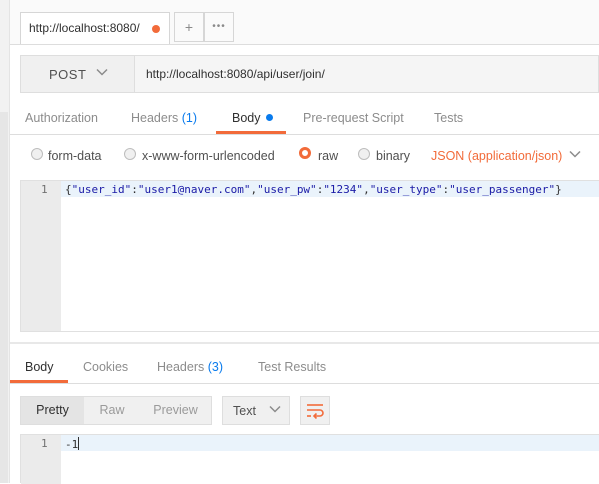  Describe the element at coordinates (155, 118) in the screenshot. I see `tab-headers-label: Headers` at that location.